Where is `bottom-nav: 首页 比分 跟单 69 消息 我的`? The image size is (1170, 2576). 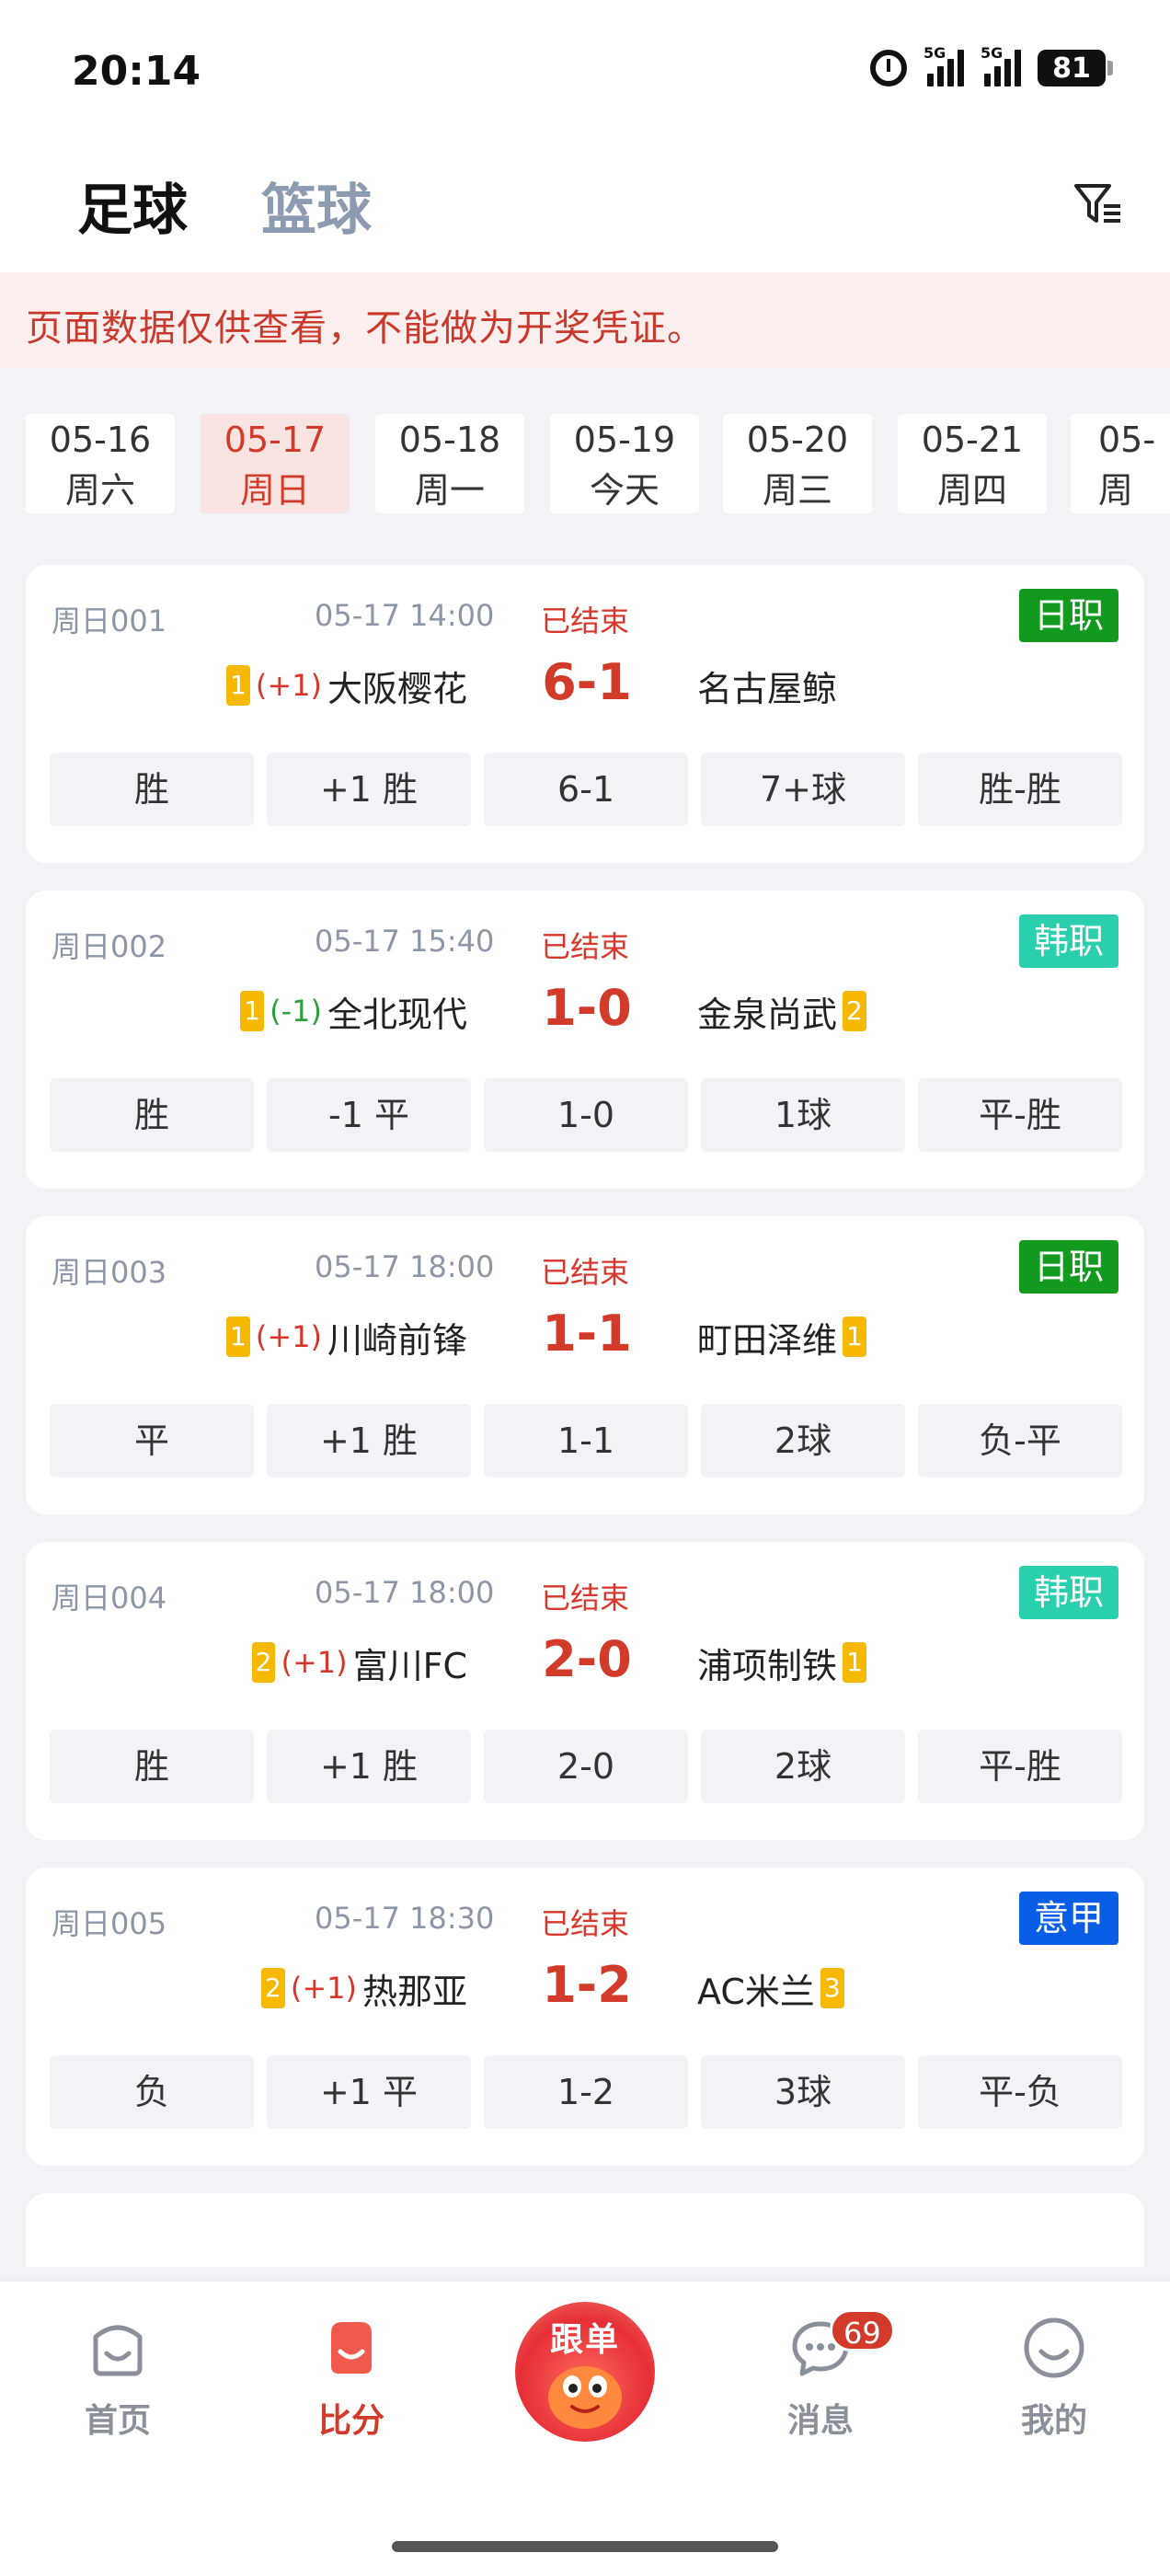 bottom-nav: 首页 比分 跟单 69 消息 我的 is located at coordinates (585, 2429).